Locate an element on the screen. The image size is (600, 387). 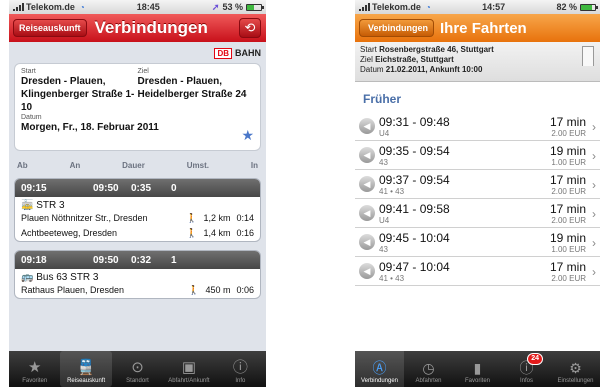
info-icon: ⓘ is located at coordinates (240, 367).